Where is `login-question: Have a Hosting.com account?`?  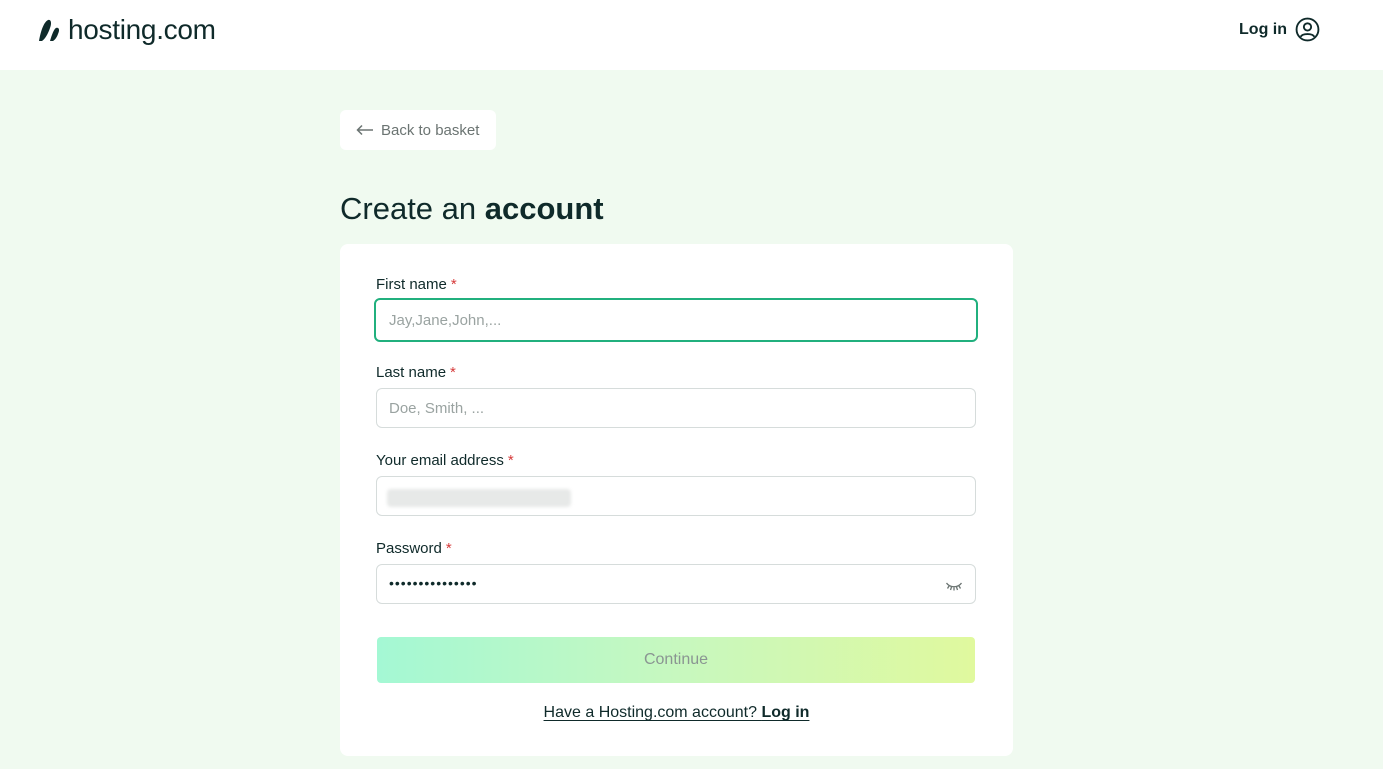 login-question: Have a Hosting.com account? is located at coordinates (650, 712).